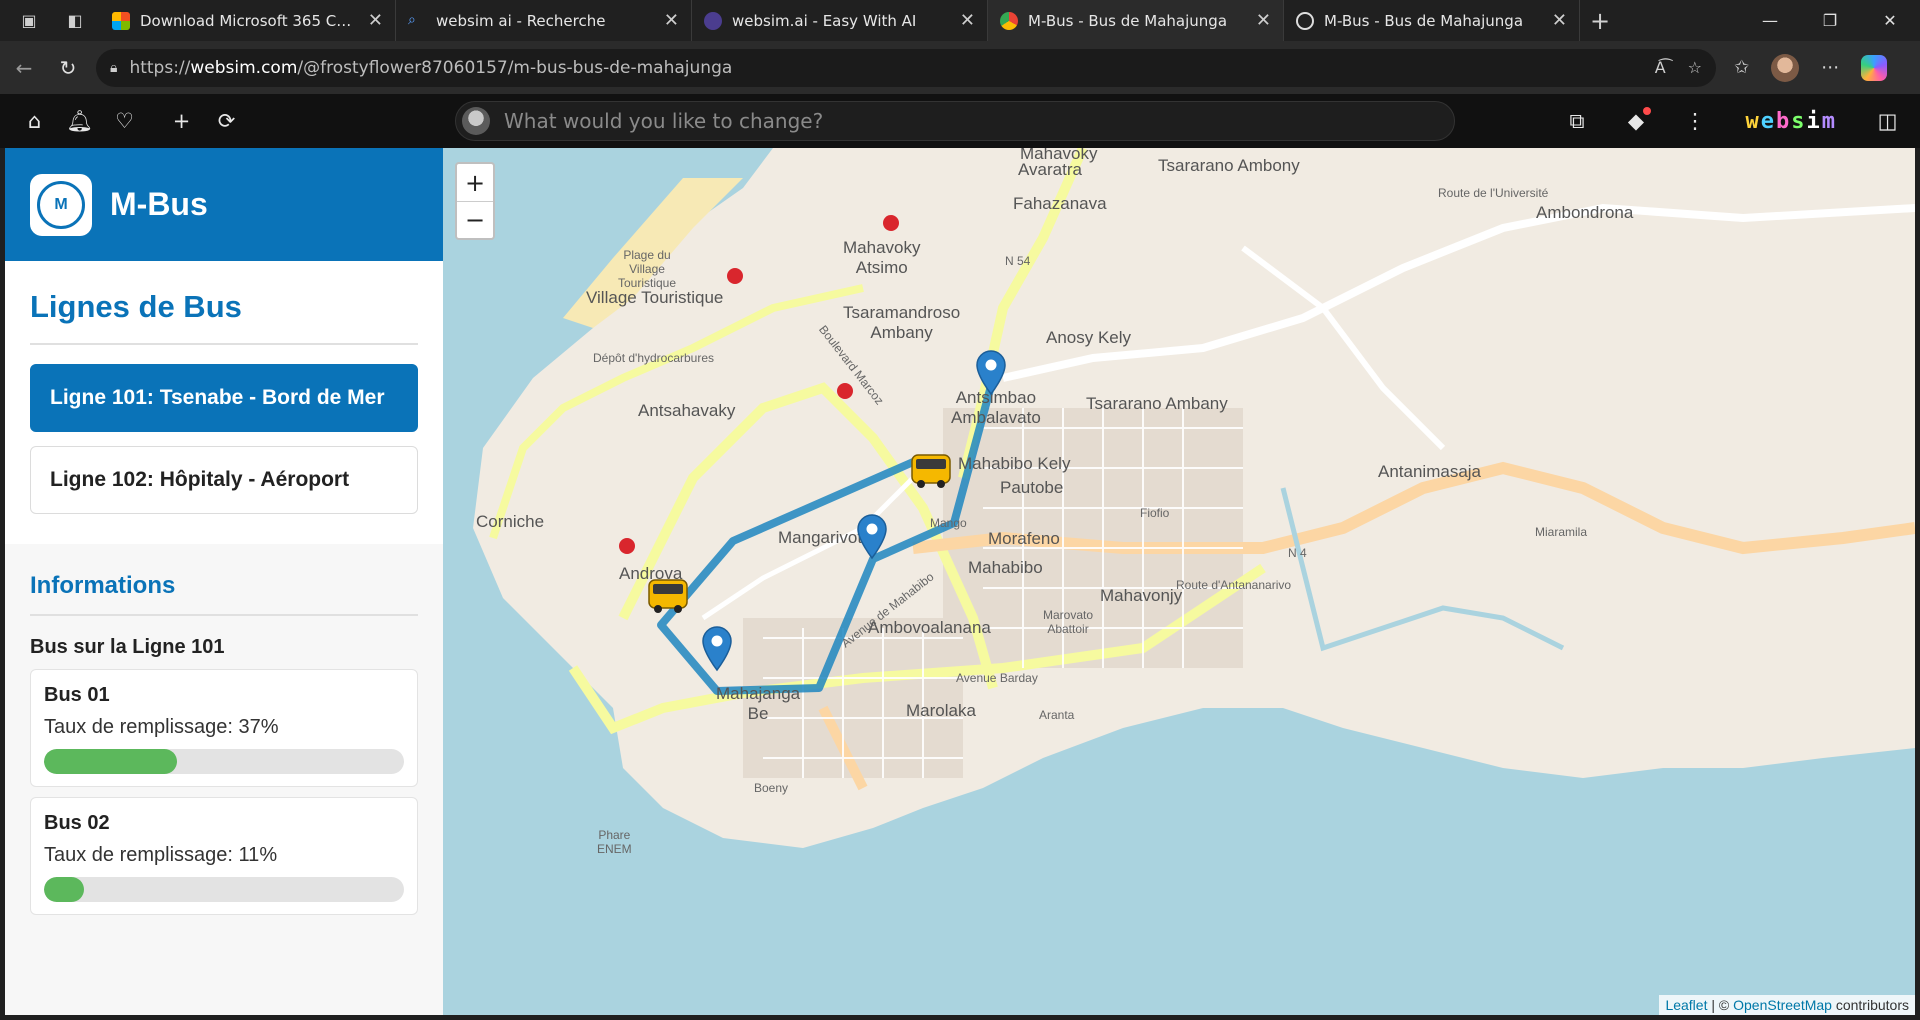 Image resolution: width=1920 pixels, height=1020 pixels. What do you see at coordinates (1733, 121) in the screenshot?
I see `websim-toolbar-right: ⧉ ◆ ⋮ websim ◫` at bounding box center [1733, 121].